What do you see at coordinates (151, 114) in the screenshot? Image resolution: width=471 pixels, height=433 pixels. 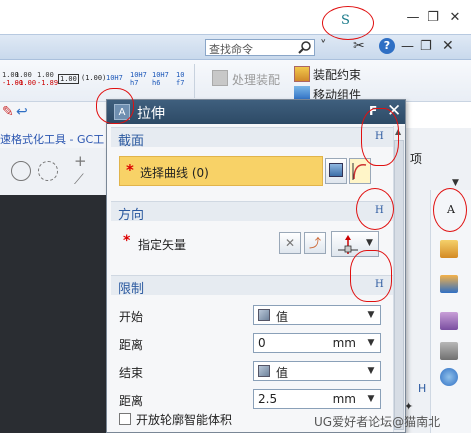 I see `dialog-title: 拉伸` at bounding box center [151, 114].